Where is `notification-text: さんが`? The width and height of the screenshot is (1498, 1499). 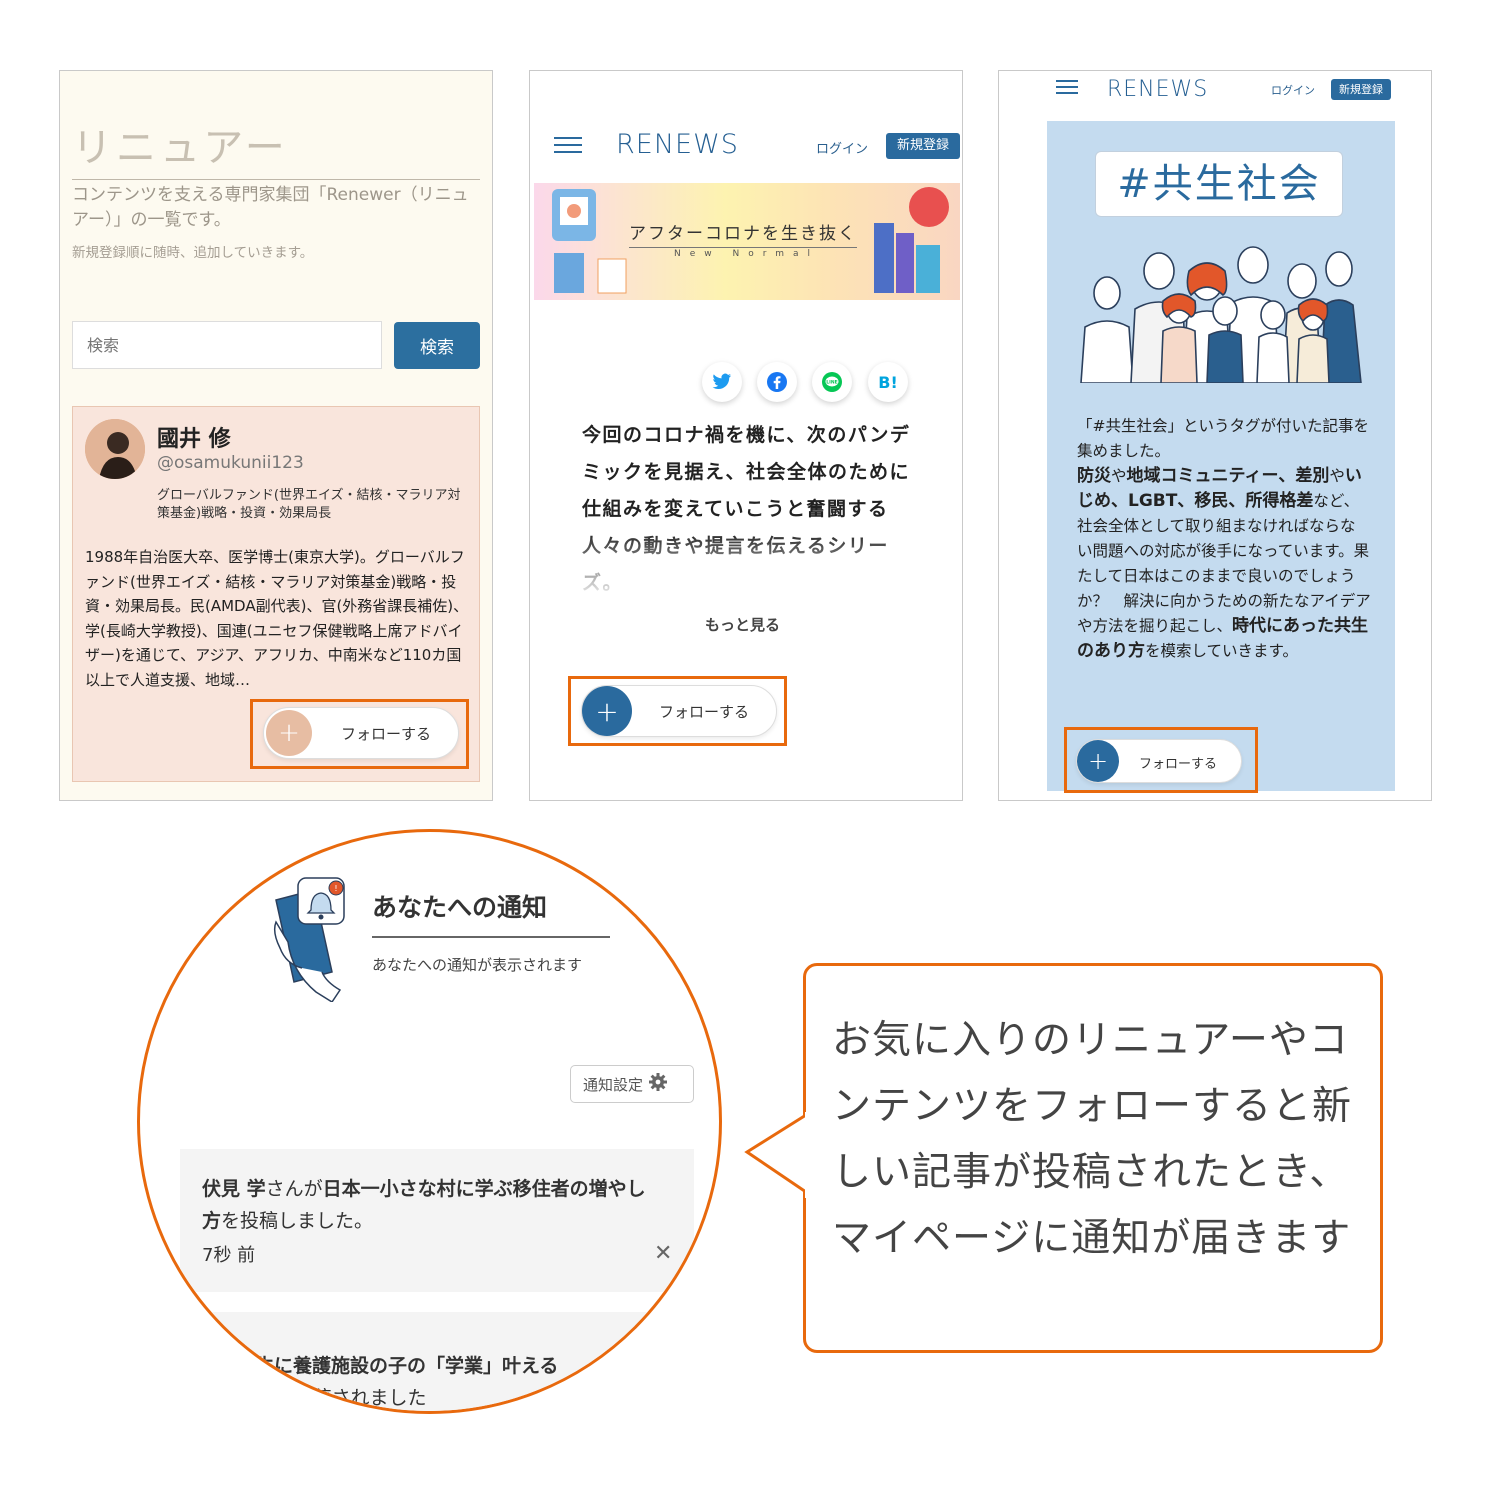
notification-text: さんが is located at coordinates (294, 1189).